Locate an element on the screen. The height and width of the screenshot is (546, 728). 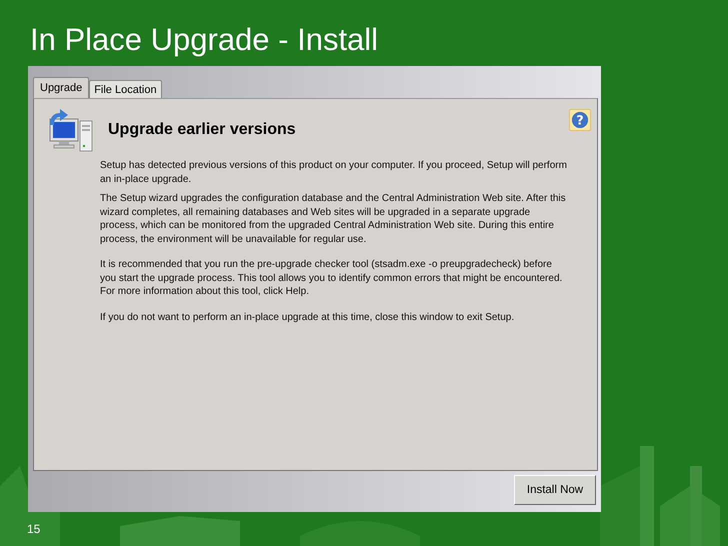
tab: Upgrade is located at coordinates (61, 87).